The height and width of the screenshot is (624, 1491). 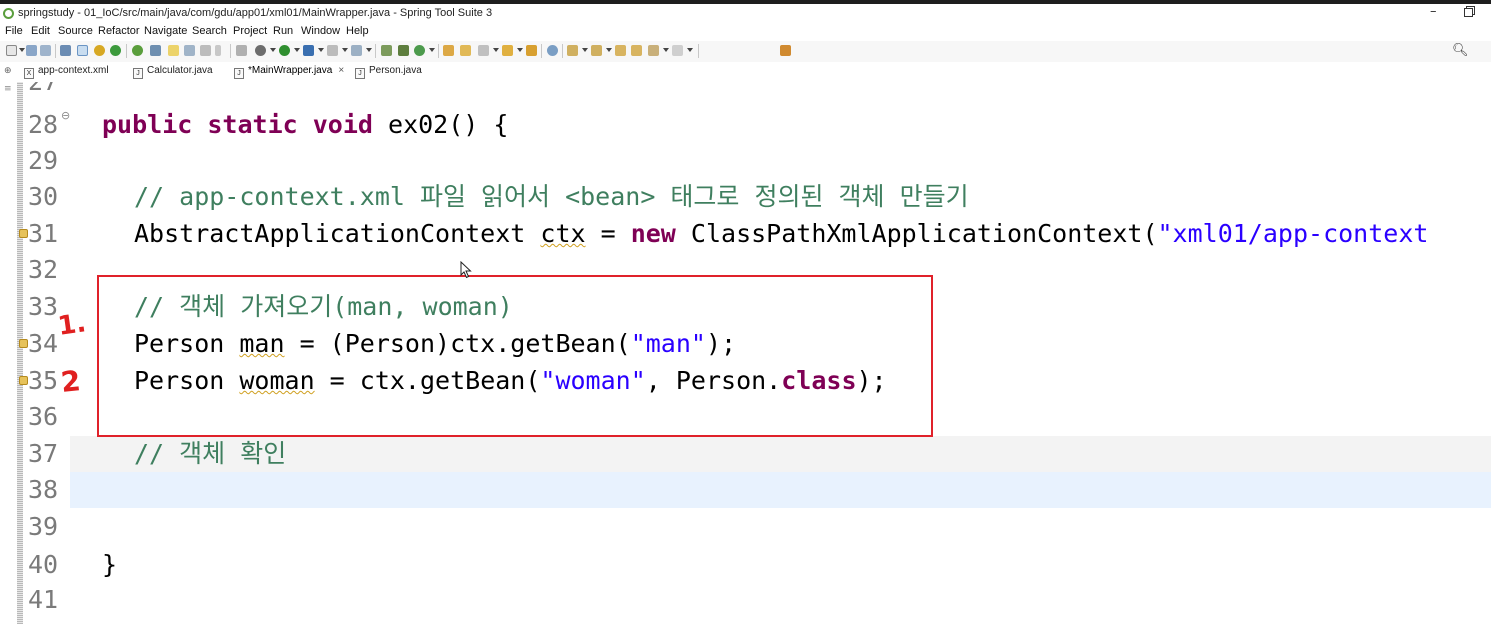 What do you see at coordinates (43, 526) in the screenshot?
I see `line-number: 39` at bounding box center [43, 526].